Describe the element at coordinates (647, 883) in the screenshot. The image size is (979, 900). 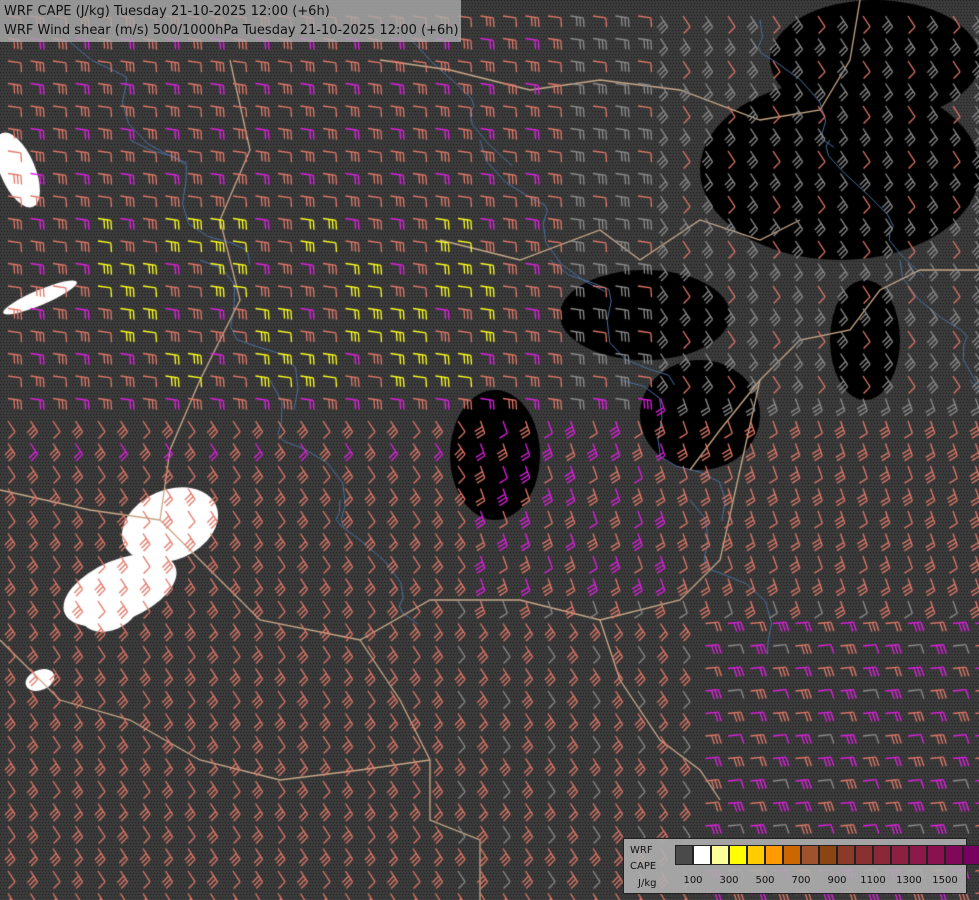
I see `legend-unit: J/kg` at that location.